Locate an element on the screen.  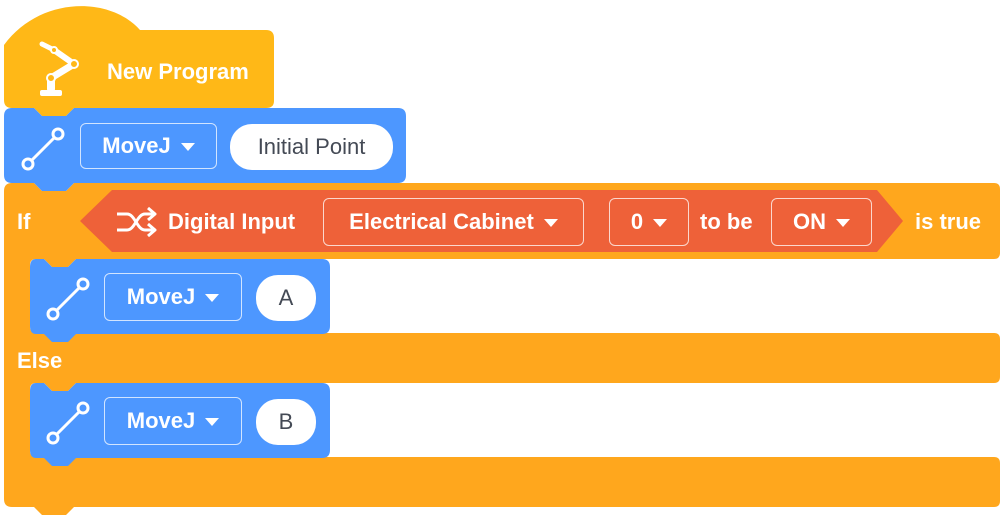
movej-a-command-dropdown: MoveJ is located at coordinates (173, 297).